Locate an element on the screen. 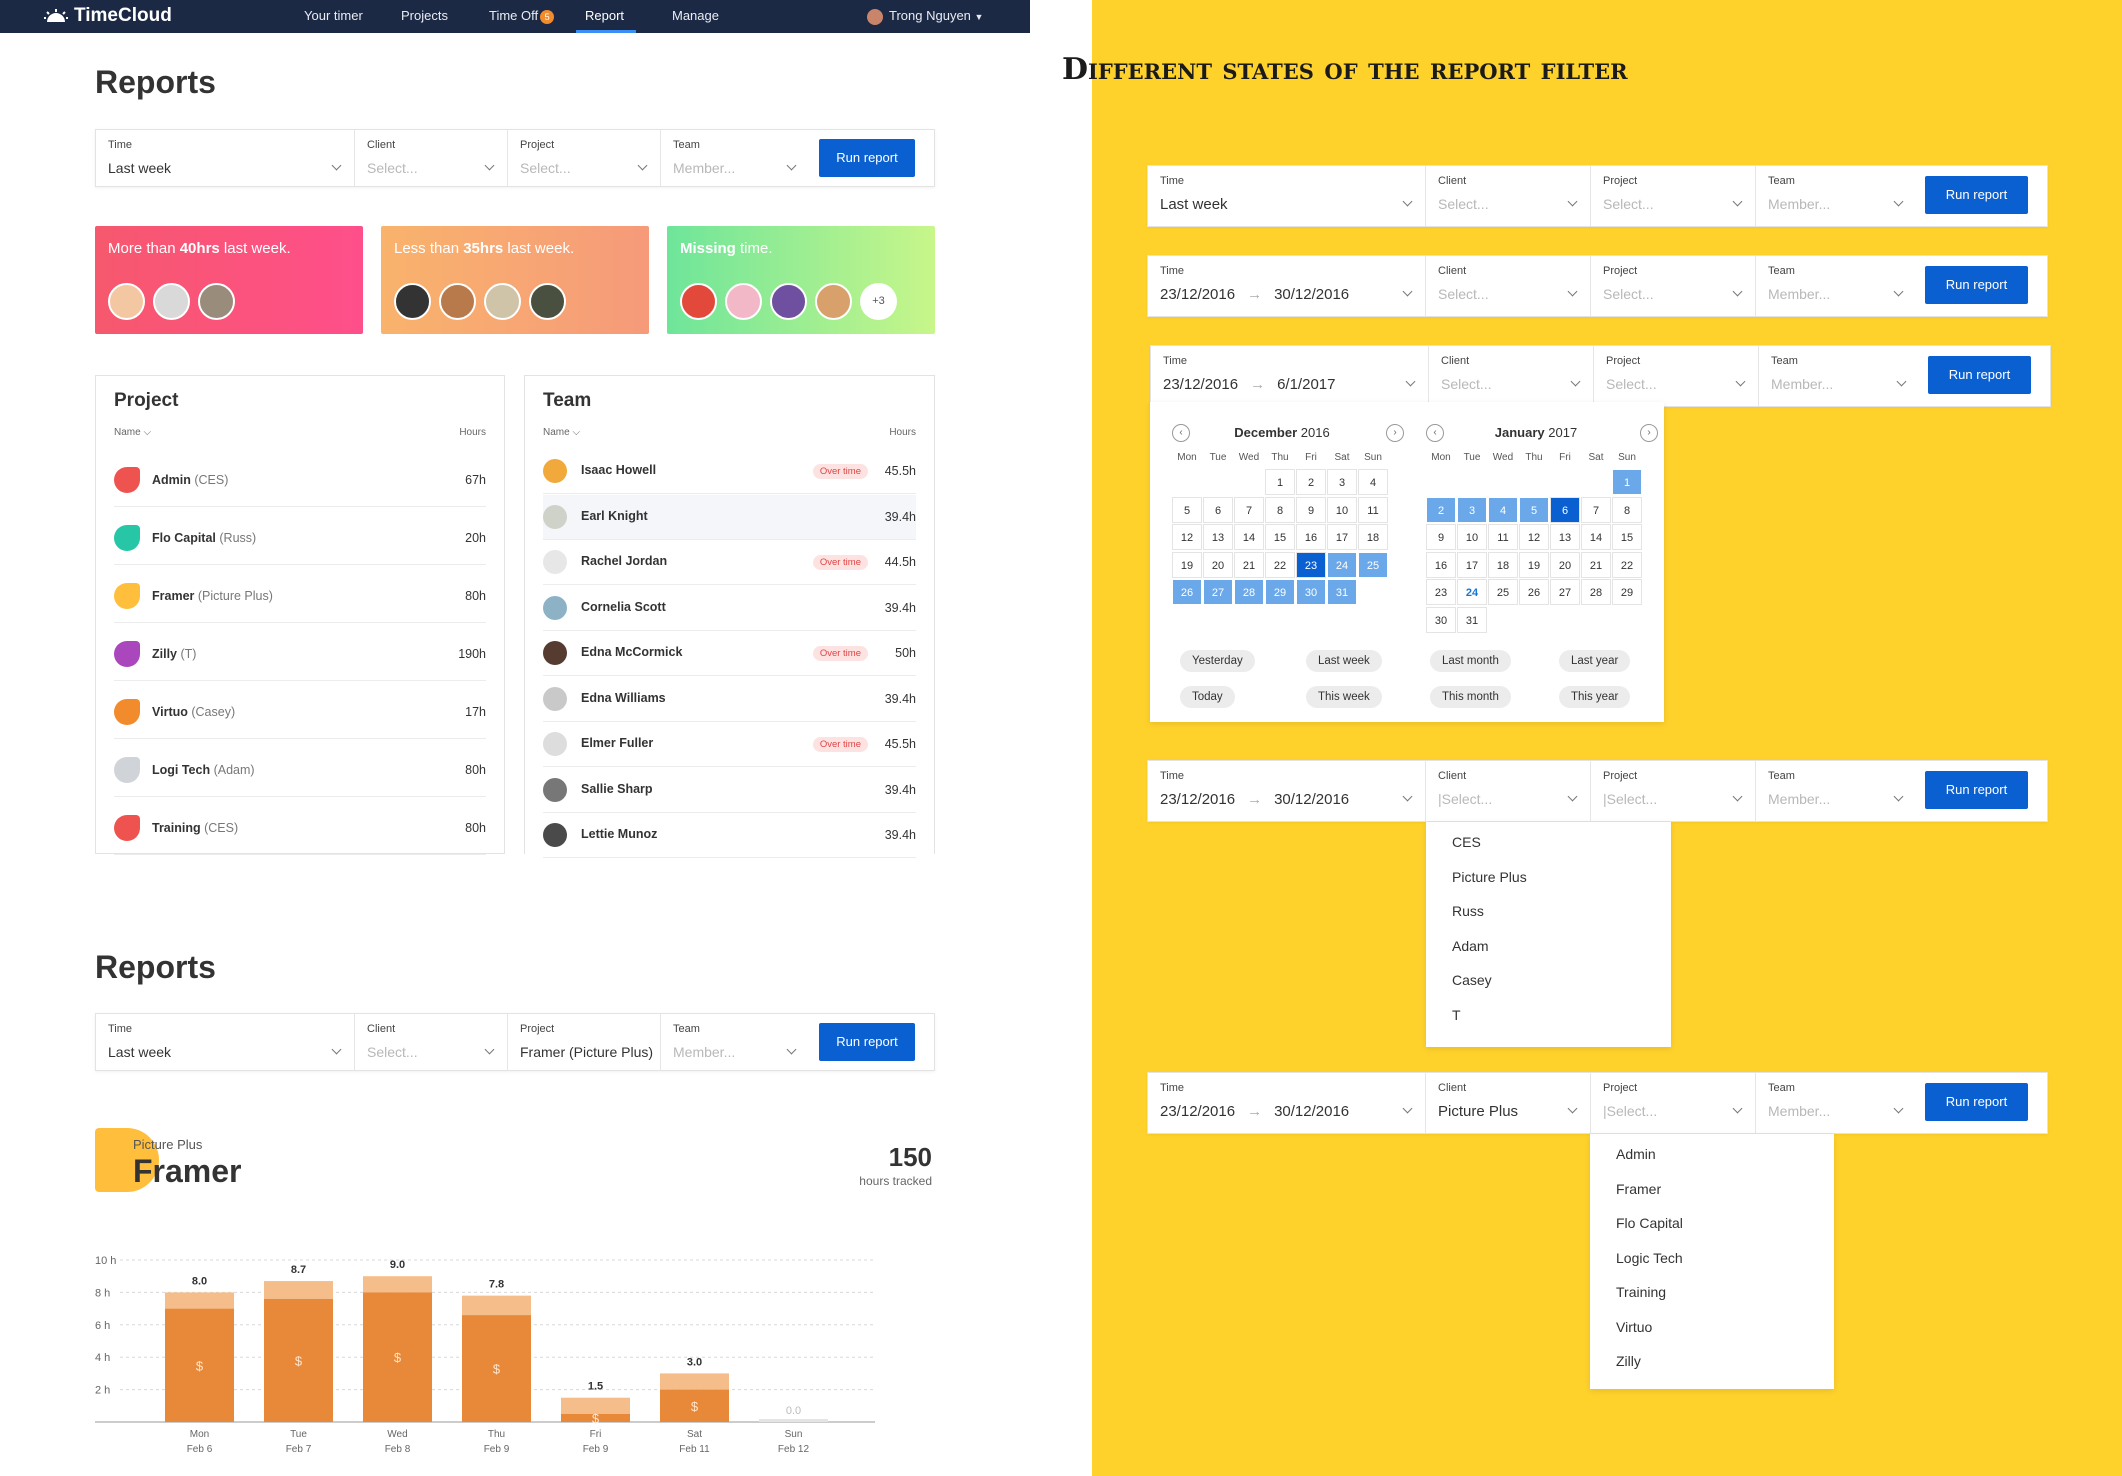 The height and width of the screenshot is (1476, 2122). nav-projects: Projects is located at coordinates (424, 15).